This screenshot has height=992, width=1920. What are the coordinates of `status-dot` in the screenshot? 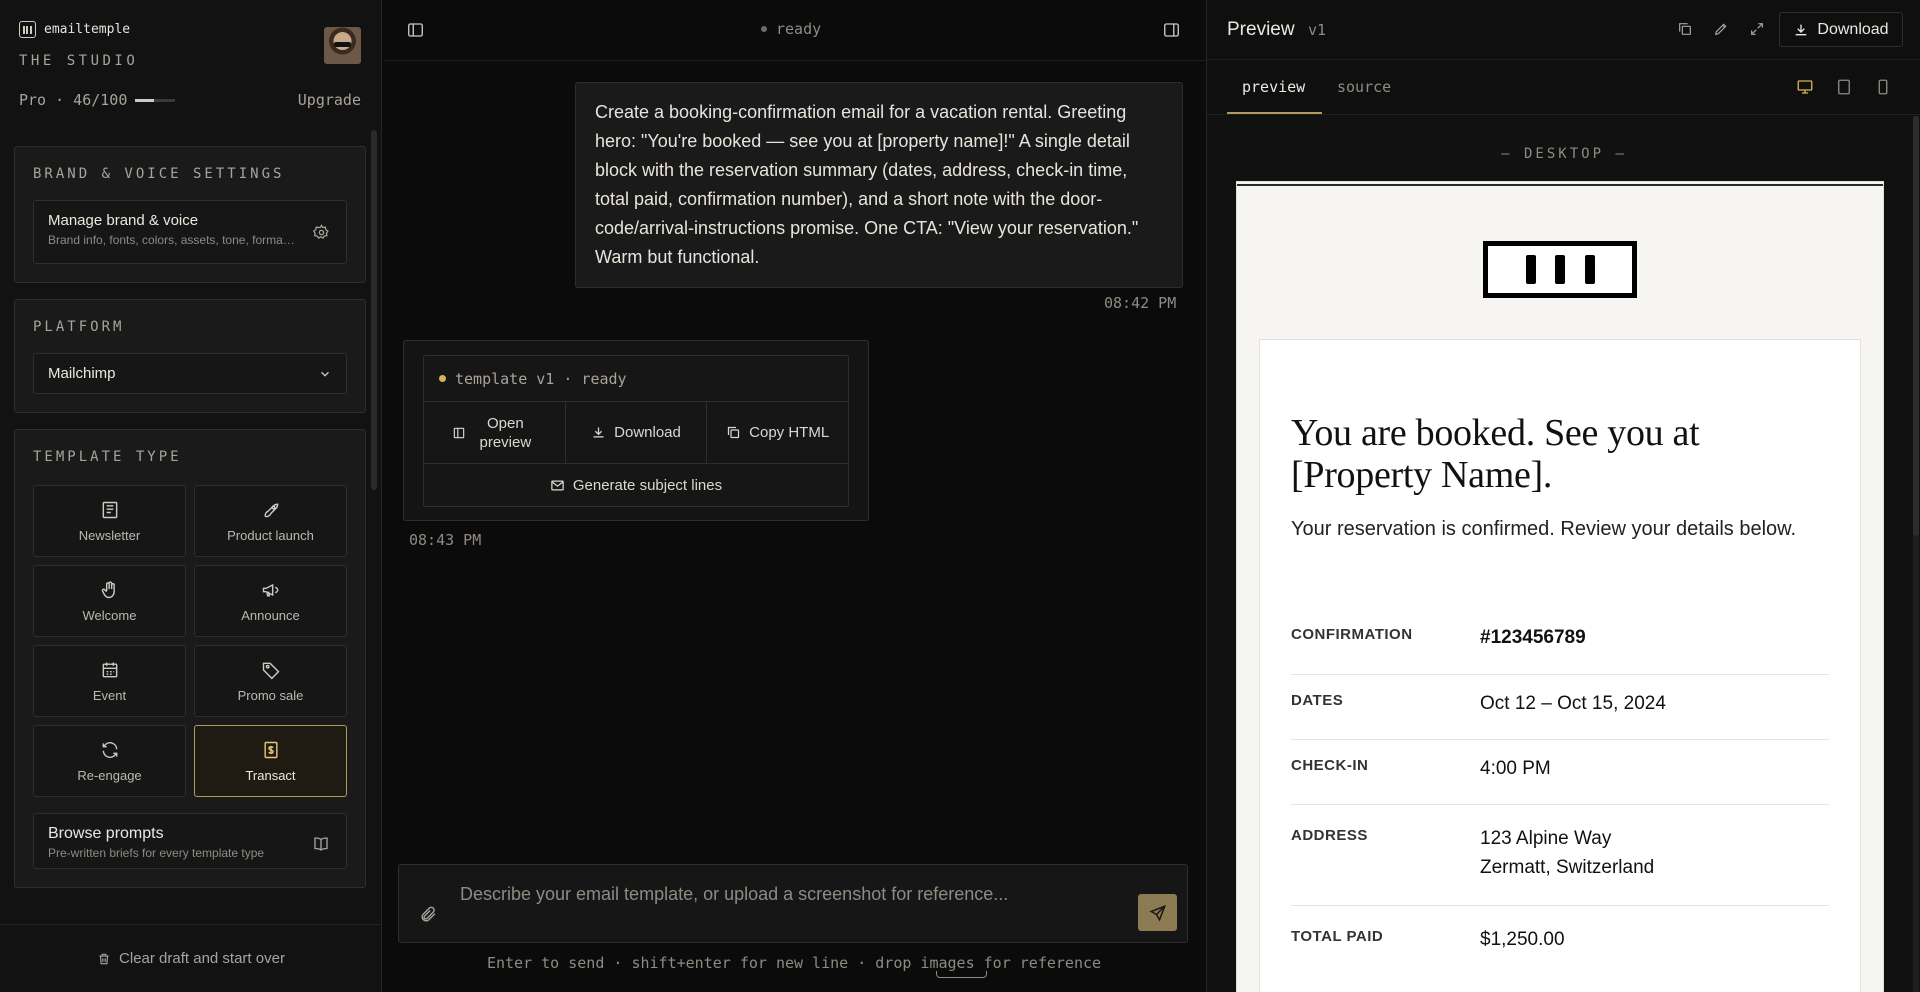 It's located at (442, 378).